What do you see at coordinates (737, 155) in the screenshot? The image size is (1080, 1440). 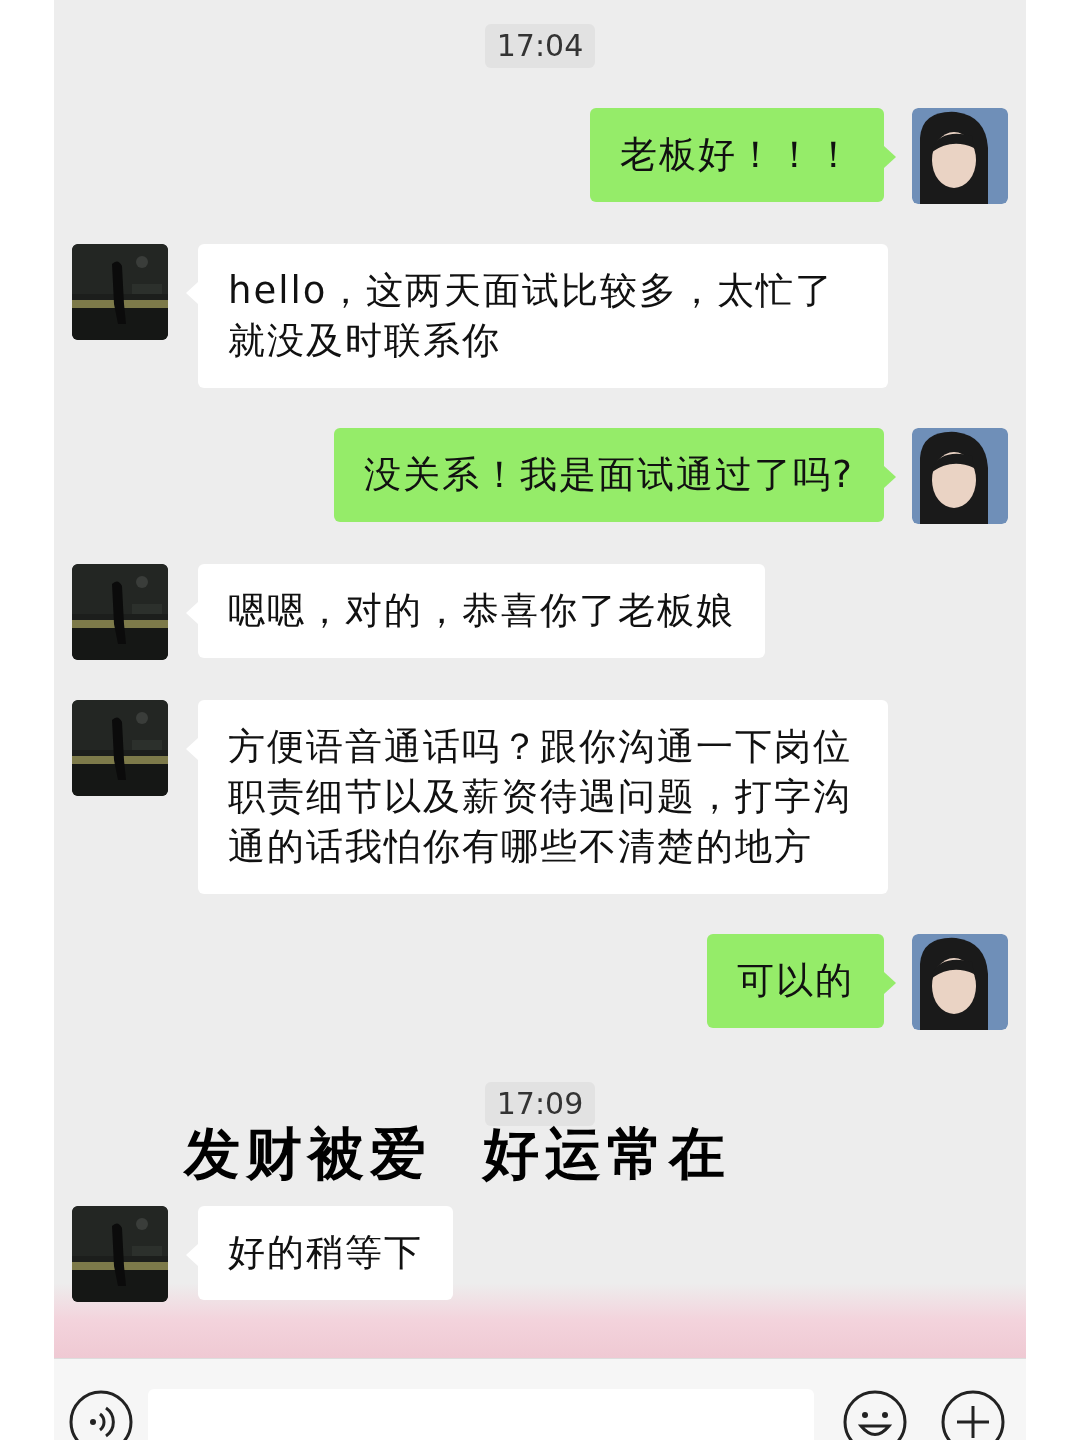 I see `message-bubble: 老板好！！！` at bounding box center [737, 155].